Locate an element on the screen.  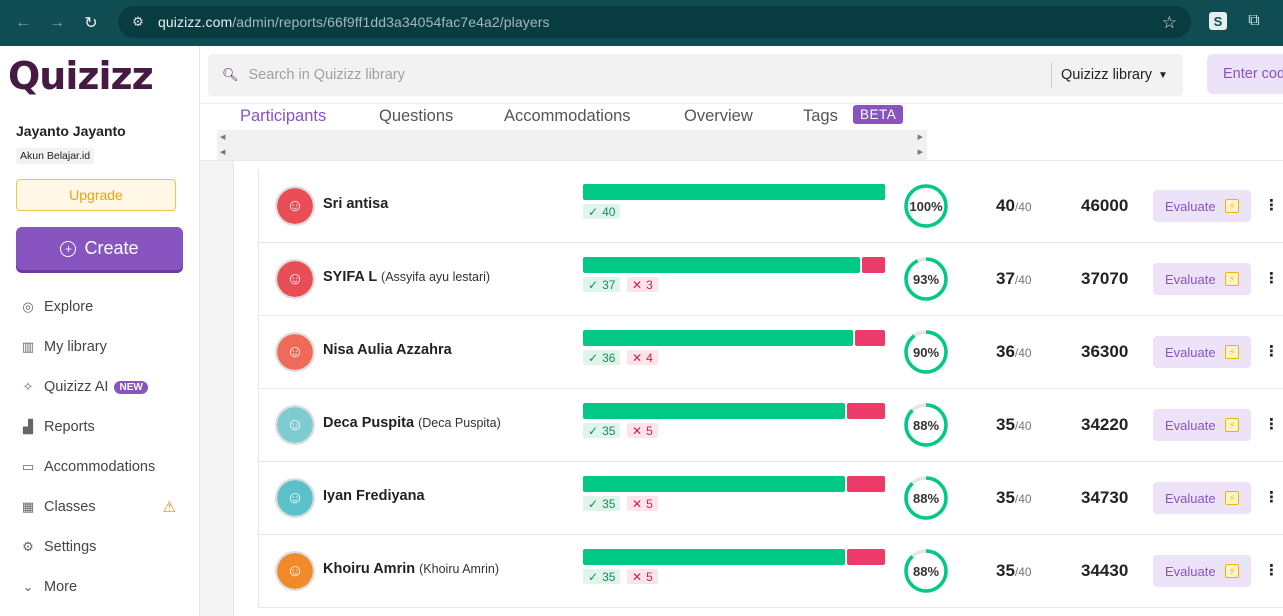
sidebar-item-more: ⌄ More is located at coordinates (105, 587).